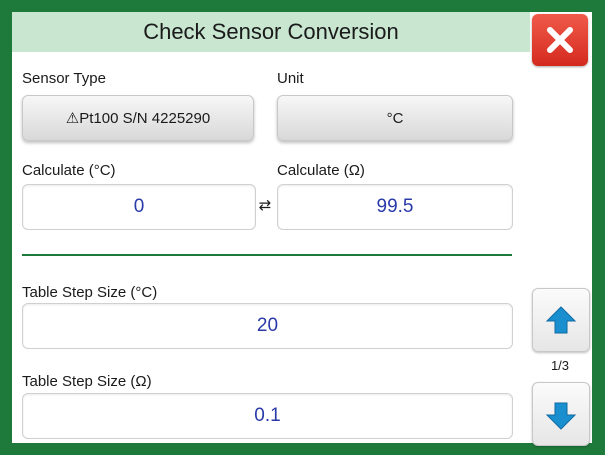  I want to click on sensor-type-label: Sensor Type, so click(64, 78).